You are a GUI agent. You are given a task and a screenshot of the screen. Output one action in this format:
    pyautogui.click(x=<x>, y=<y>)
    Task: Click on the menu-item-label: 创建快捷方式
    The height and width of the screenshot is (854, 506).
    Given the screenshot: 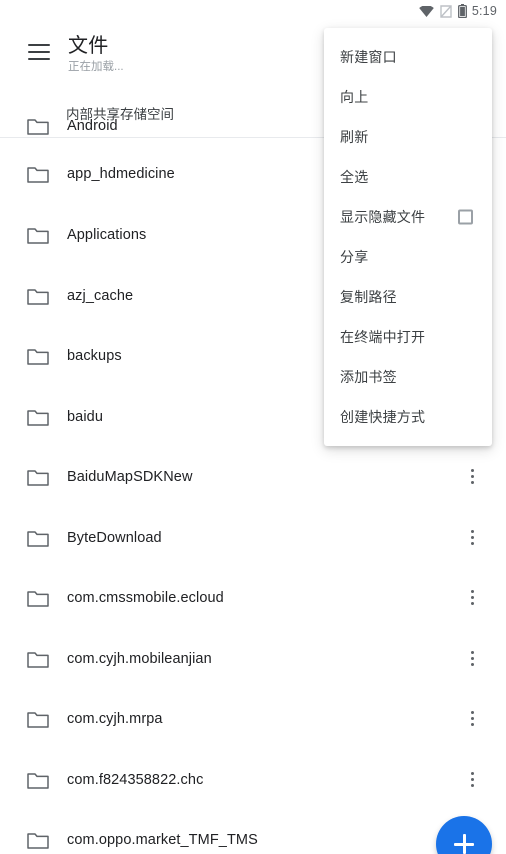 What is the action you would take?
    pyautogui.click(x=383, y=417)
    